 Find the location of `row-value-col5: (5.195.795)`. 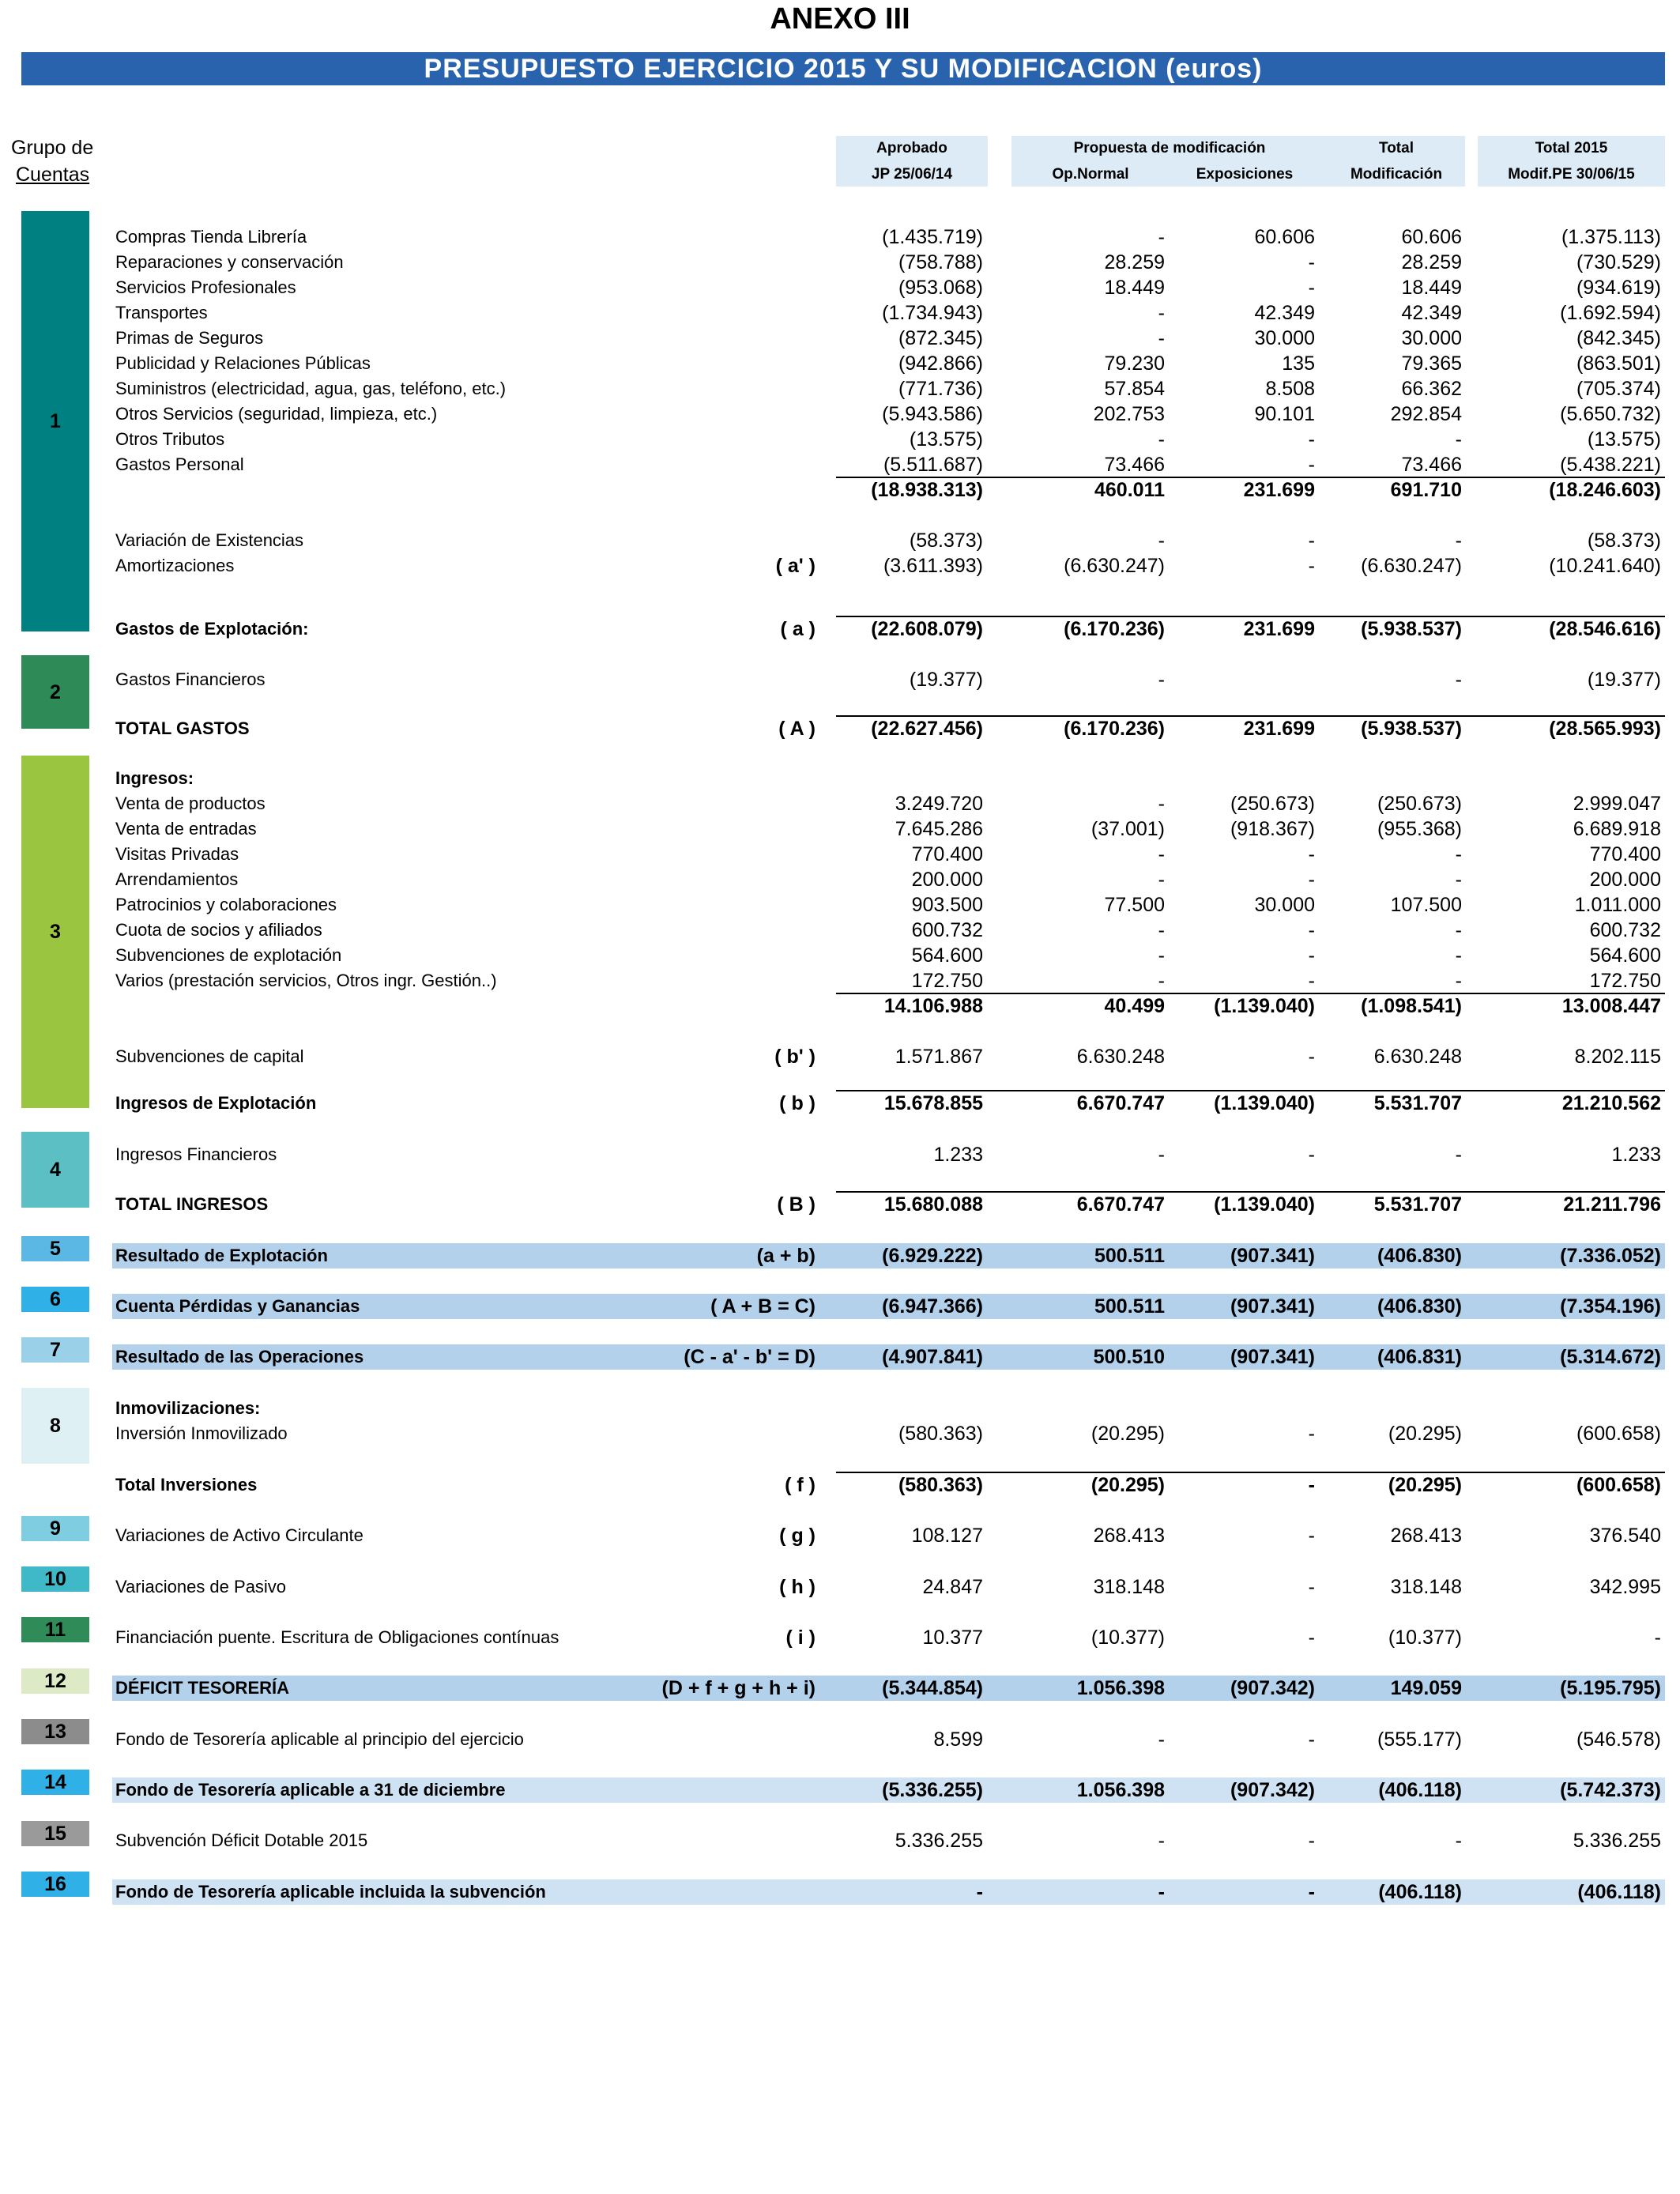

row-value-col5: (5.195.795) is located at coordinates (1610, 1688).